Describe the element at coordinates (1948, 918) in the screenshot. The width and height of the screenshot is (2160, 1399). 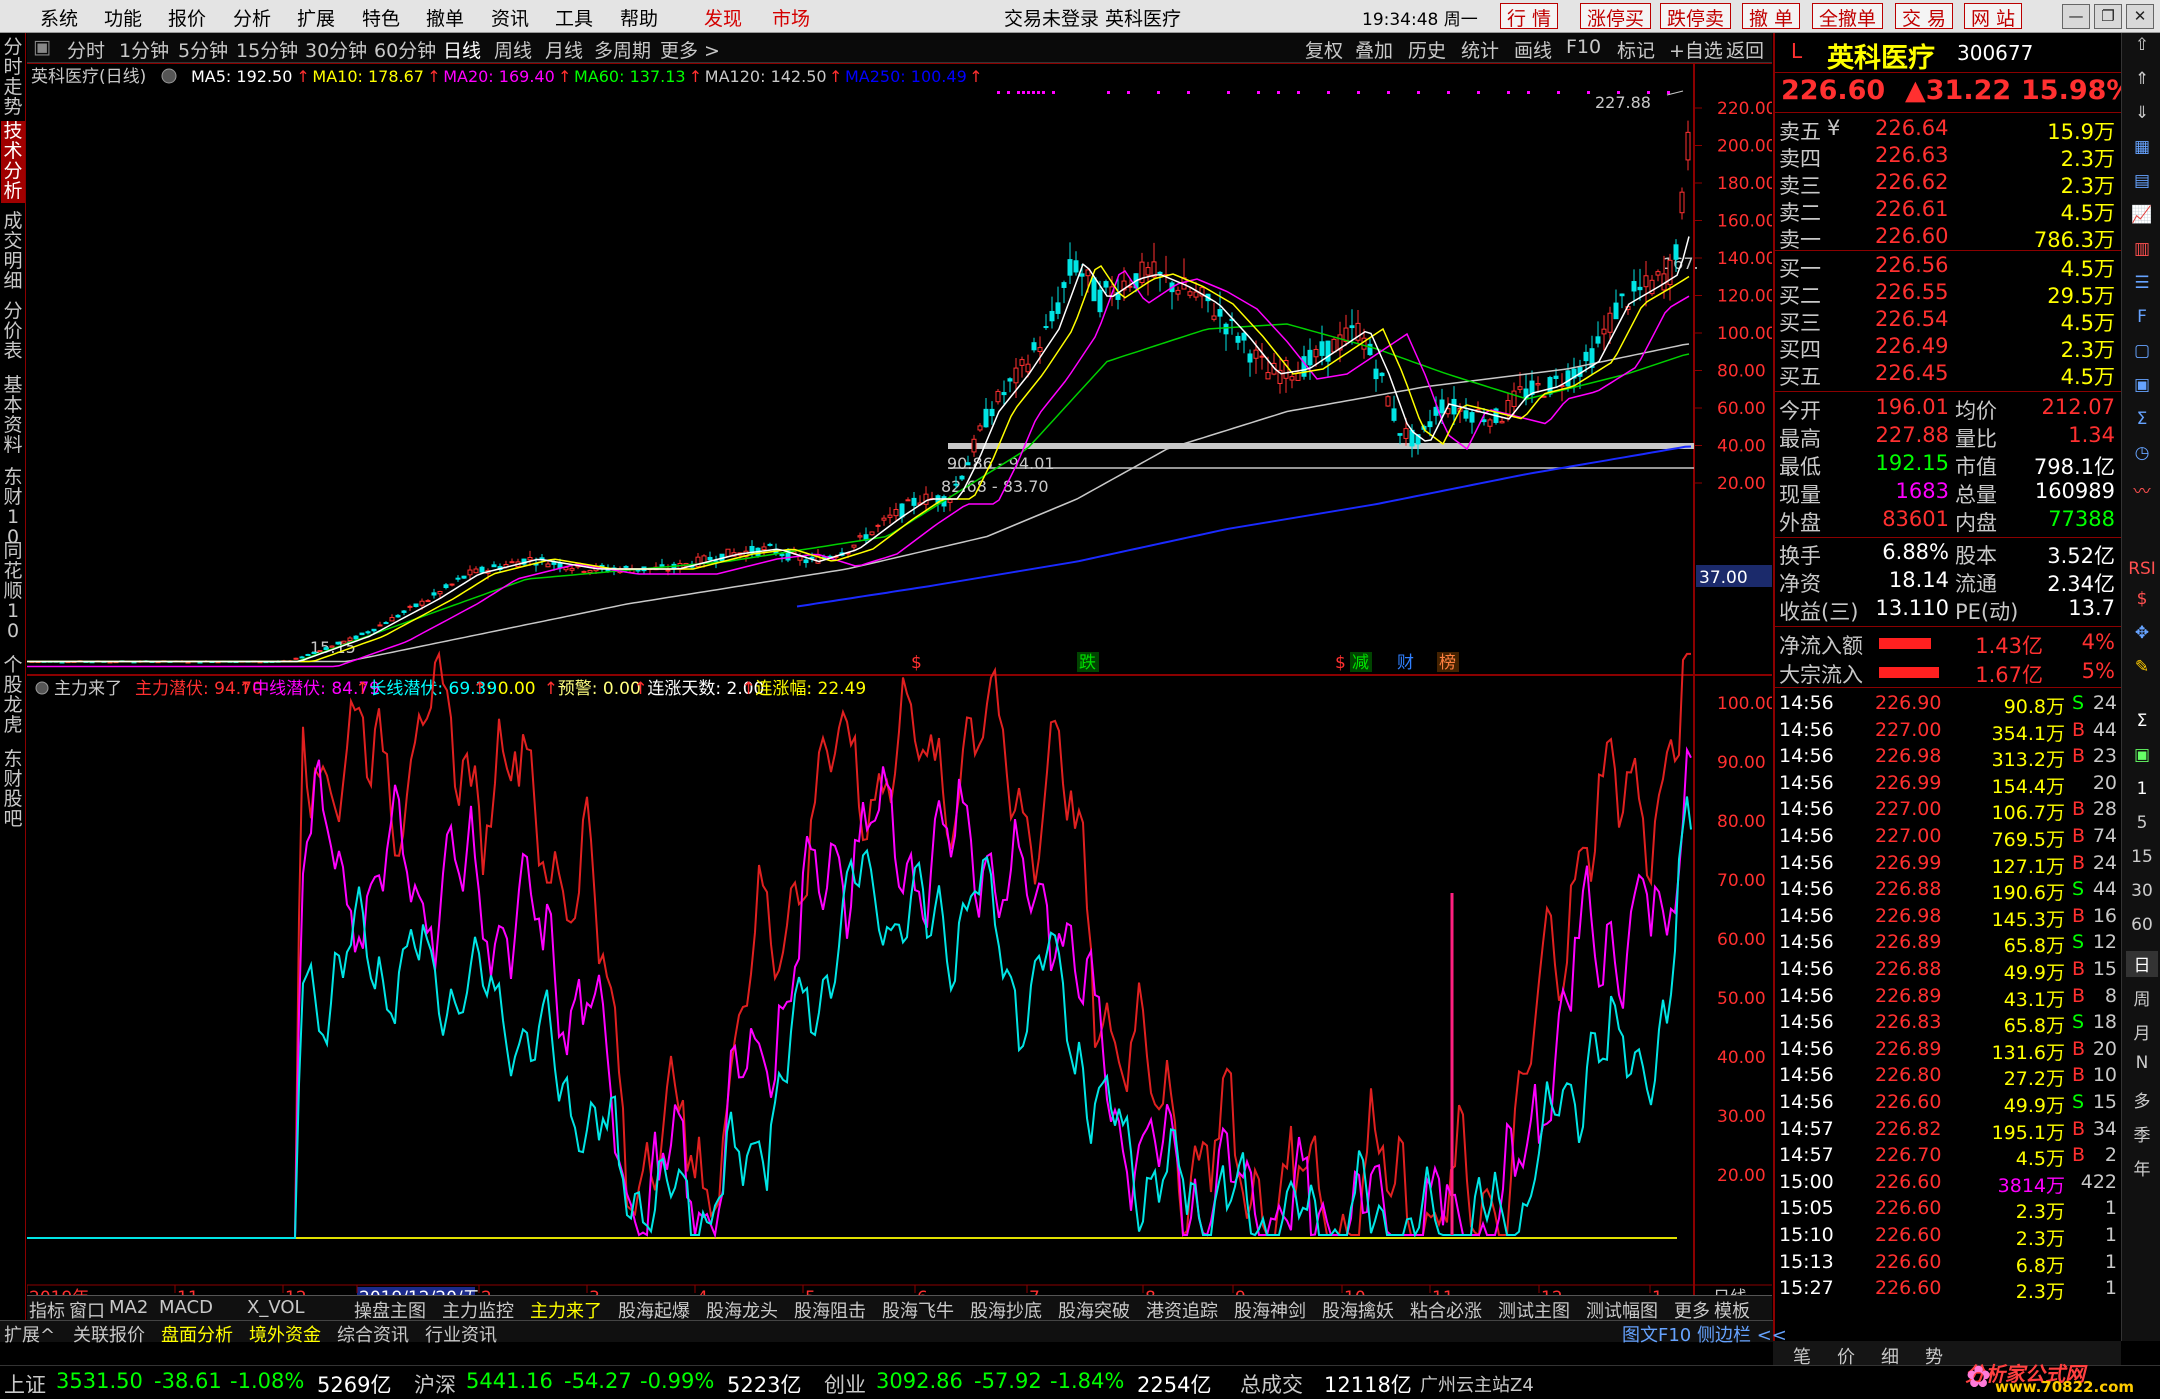
I see `tick-row: 14:56 226.98 145.3万 B 16` at that location.